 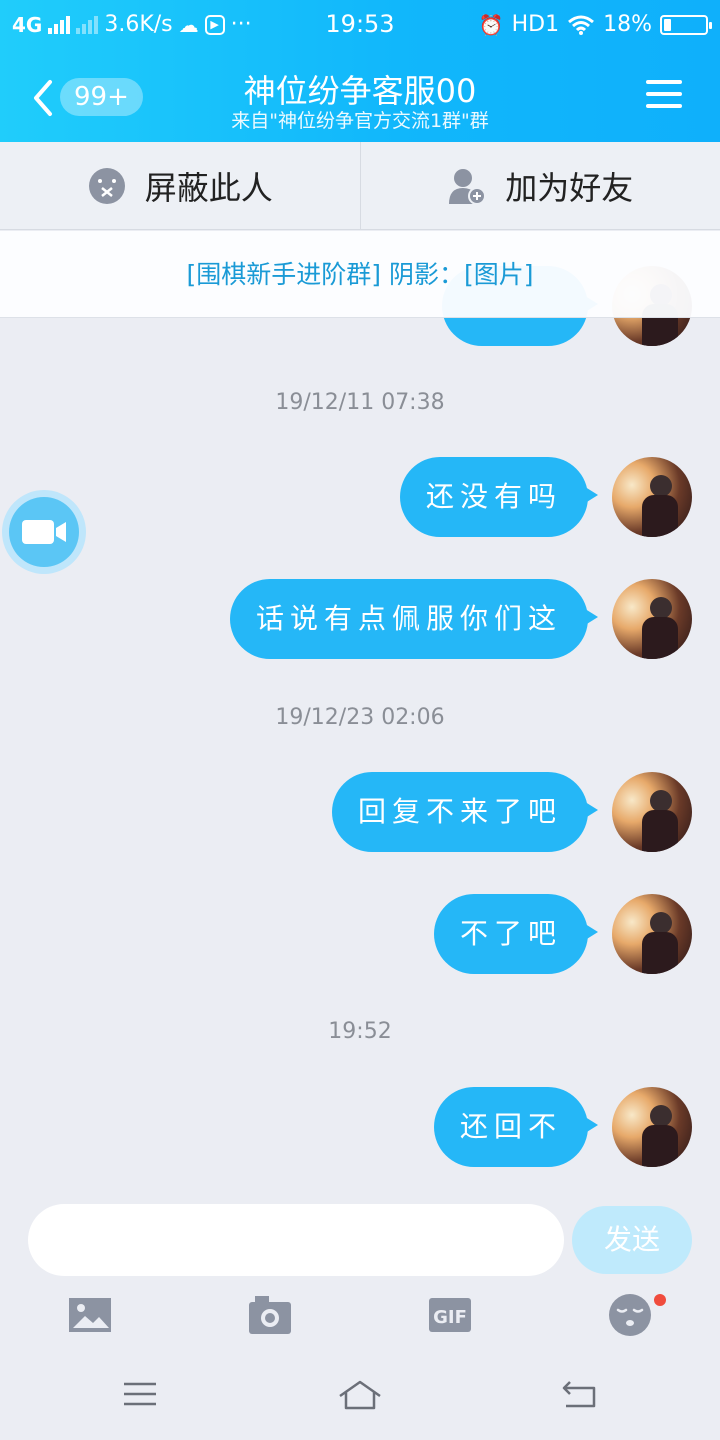 What do you see at coordinates (360, 274) in the screenshot?
I see `group-notice-banner: [围棋新手进阶群] 阴影：[图片]` at bounding box center [360, 274].